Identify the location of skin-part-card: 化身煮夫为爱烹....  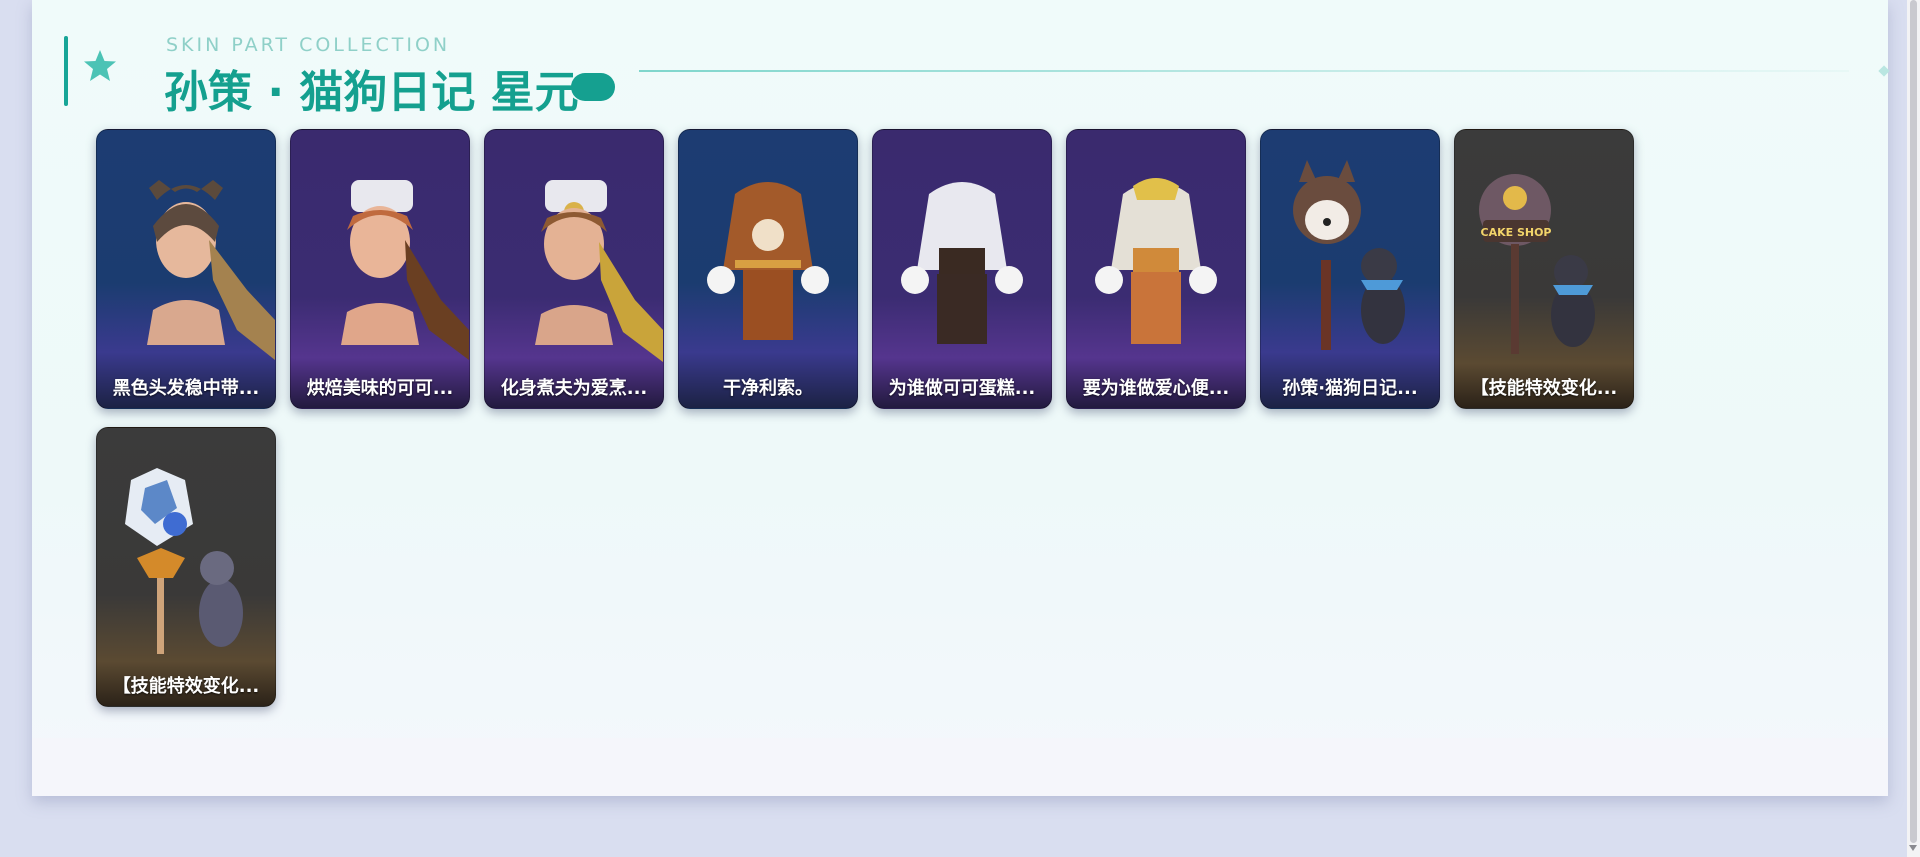
(574, 269).